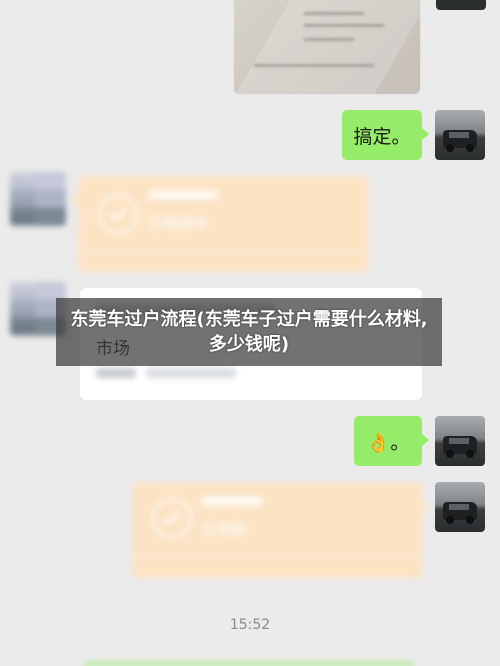  Describe the element at coordinates (461, 5) in the screenshot. I see `avatar-partial` at that location.